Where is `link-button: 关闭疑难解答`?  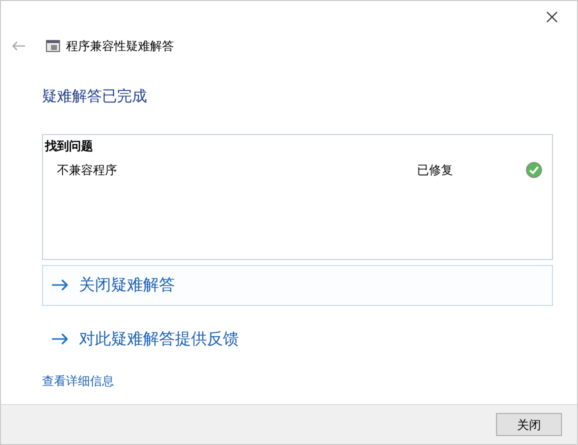
link-button: 关闭疑难解答 is located at coordinates (297, 285).